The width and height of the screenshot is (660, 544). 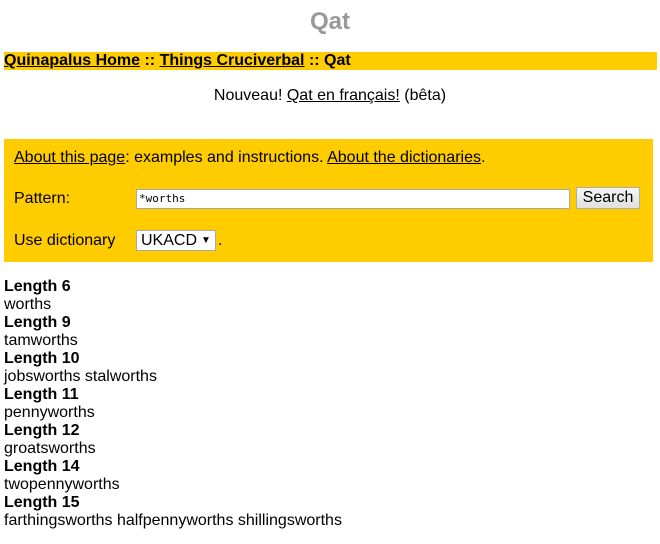 I want to click on dictionary-selected-value: UKACD, so click(x=169, y=240).